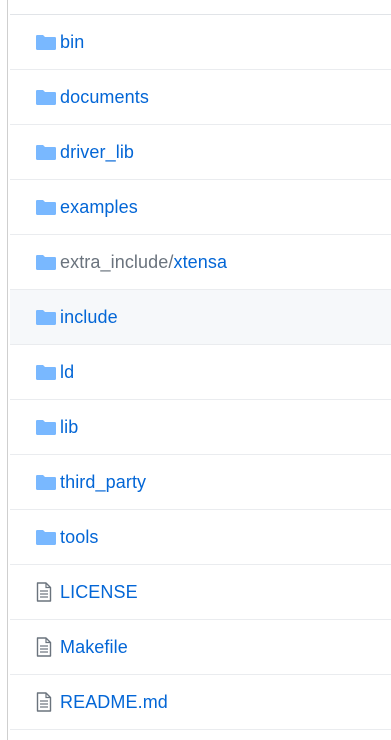 The image size is (391, 740). Describe the element at coordinates (4, 370) in the screenshot. I see `window-edge` at that location.